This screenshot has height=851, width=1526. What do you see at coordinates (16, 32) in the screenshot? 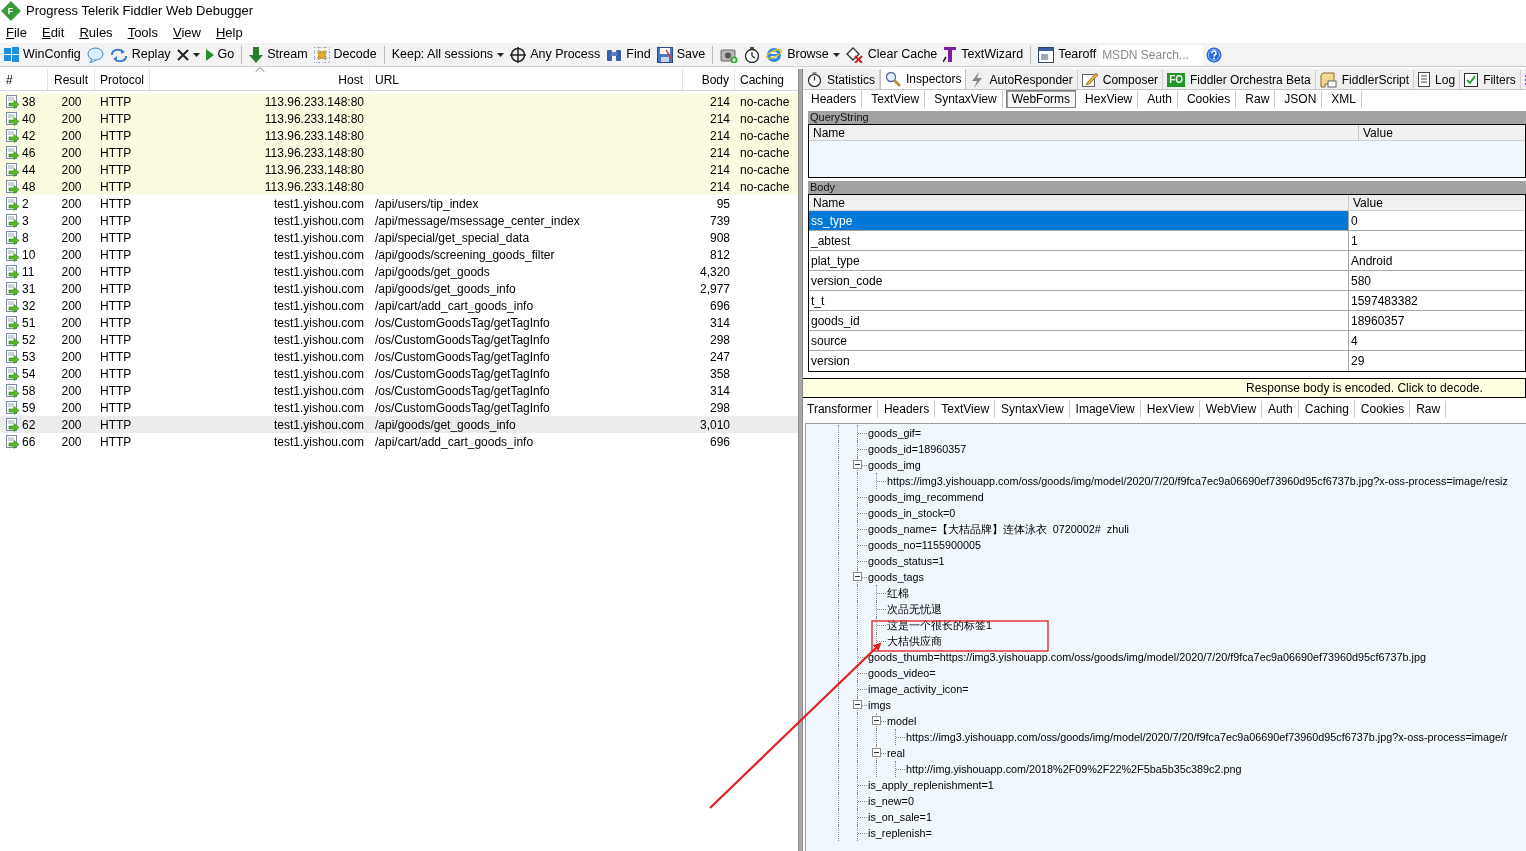
I see `menu-item: File` at bounding box center [16, 32].